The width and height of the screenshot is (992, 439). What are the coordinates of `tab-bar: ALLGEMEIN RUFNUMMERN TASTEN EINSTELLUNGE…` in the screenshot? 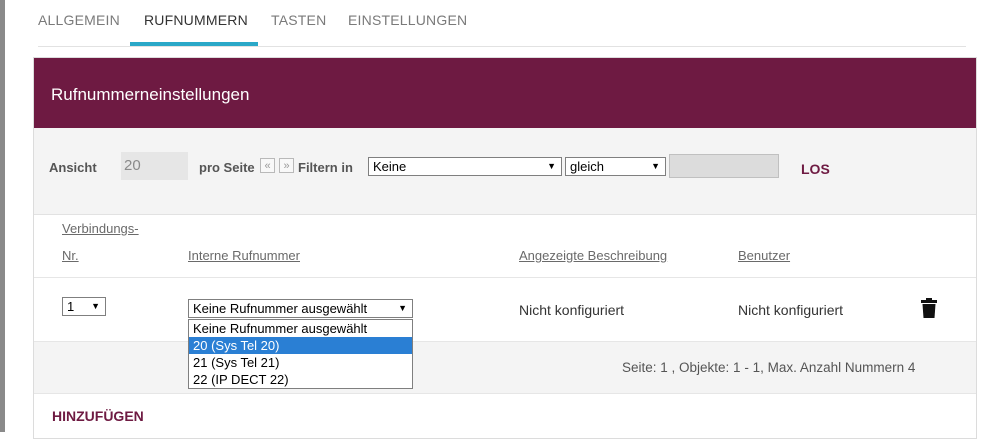 It's located at (502, 23).